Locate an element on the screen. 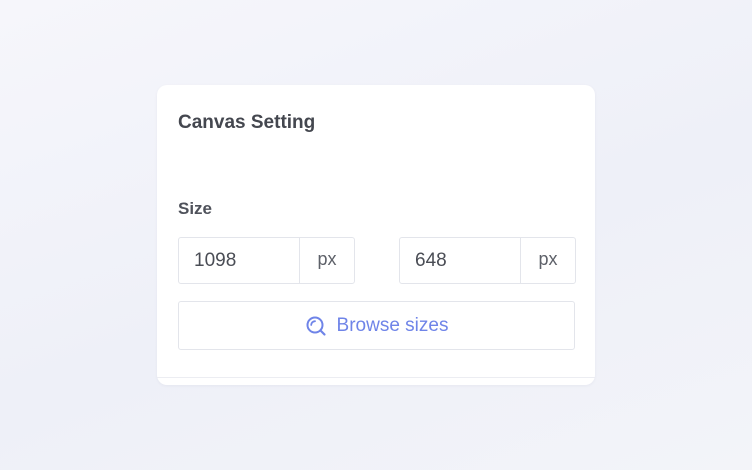 The width and height of the screenshot is (752, 470). panel-divider is located at coordinates (376, 377).